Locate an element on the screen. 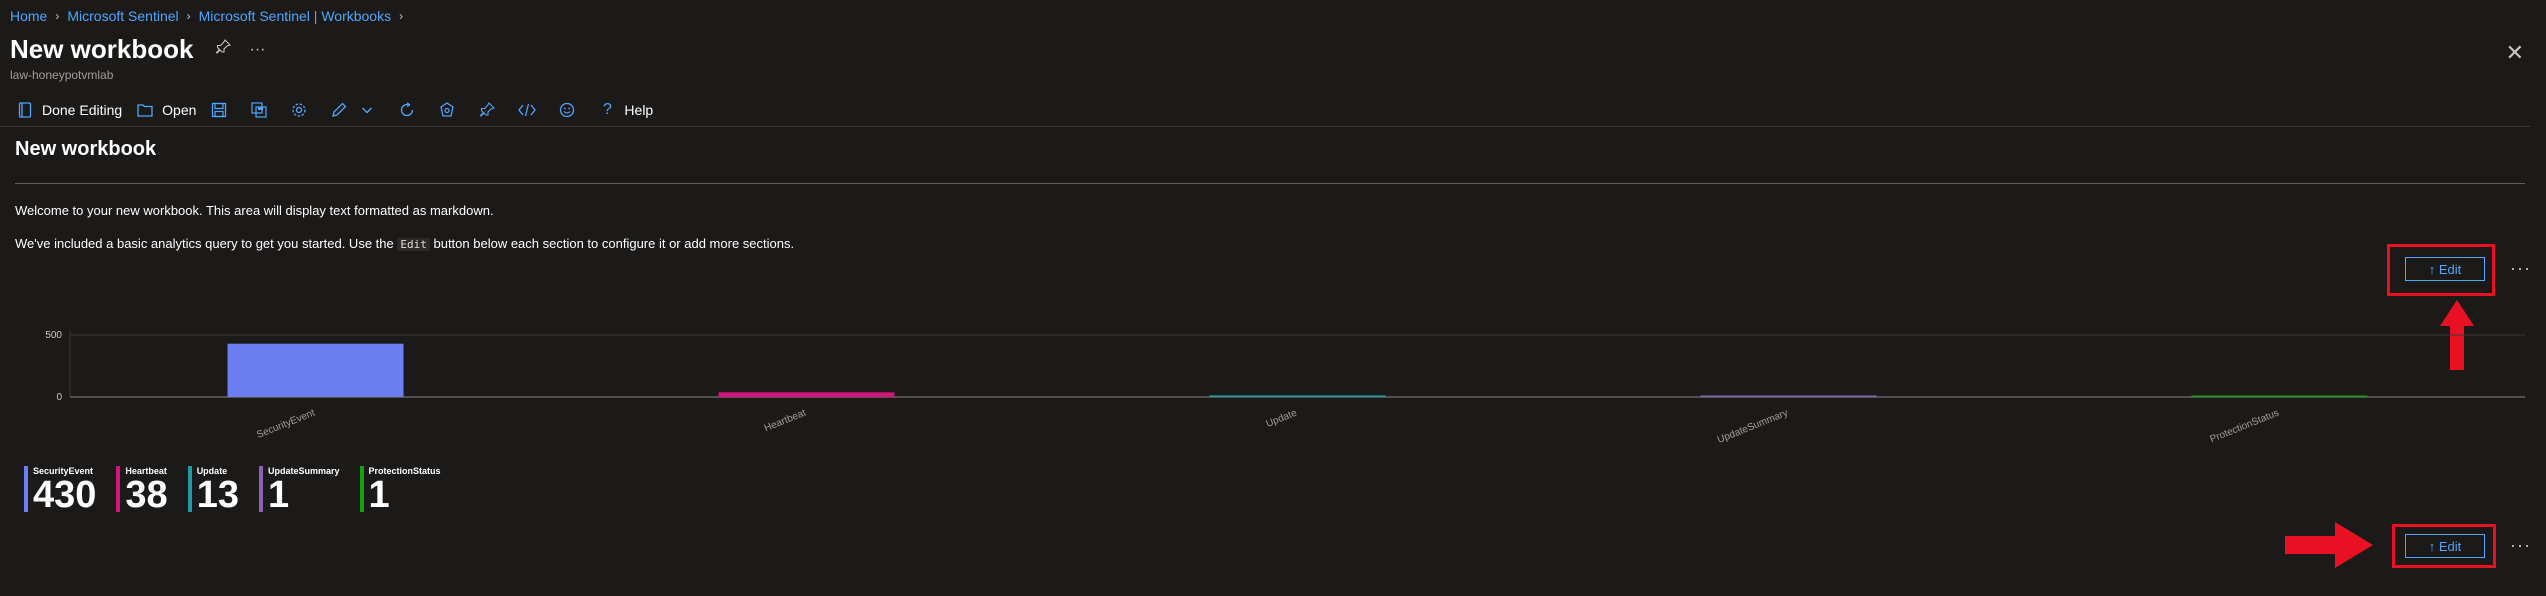 This screenshot has width=2546, height=596. open-label: Open is located at coordinates (179, 110).